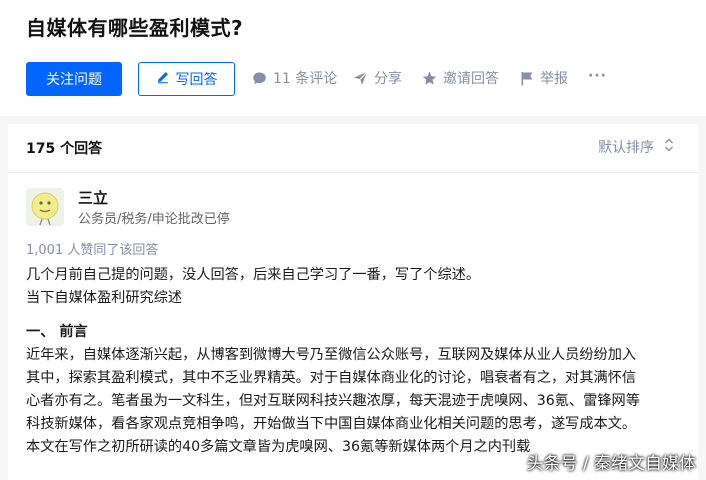 This screenshot has width=706, height=480. Describe the element at coordinates (527, 78) in the screenshot. I see `flag-icon` at that location.